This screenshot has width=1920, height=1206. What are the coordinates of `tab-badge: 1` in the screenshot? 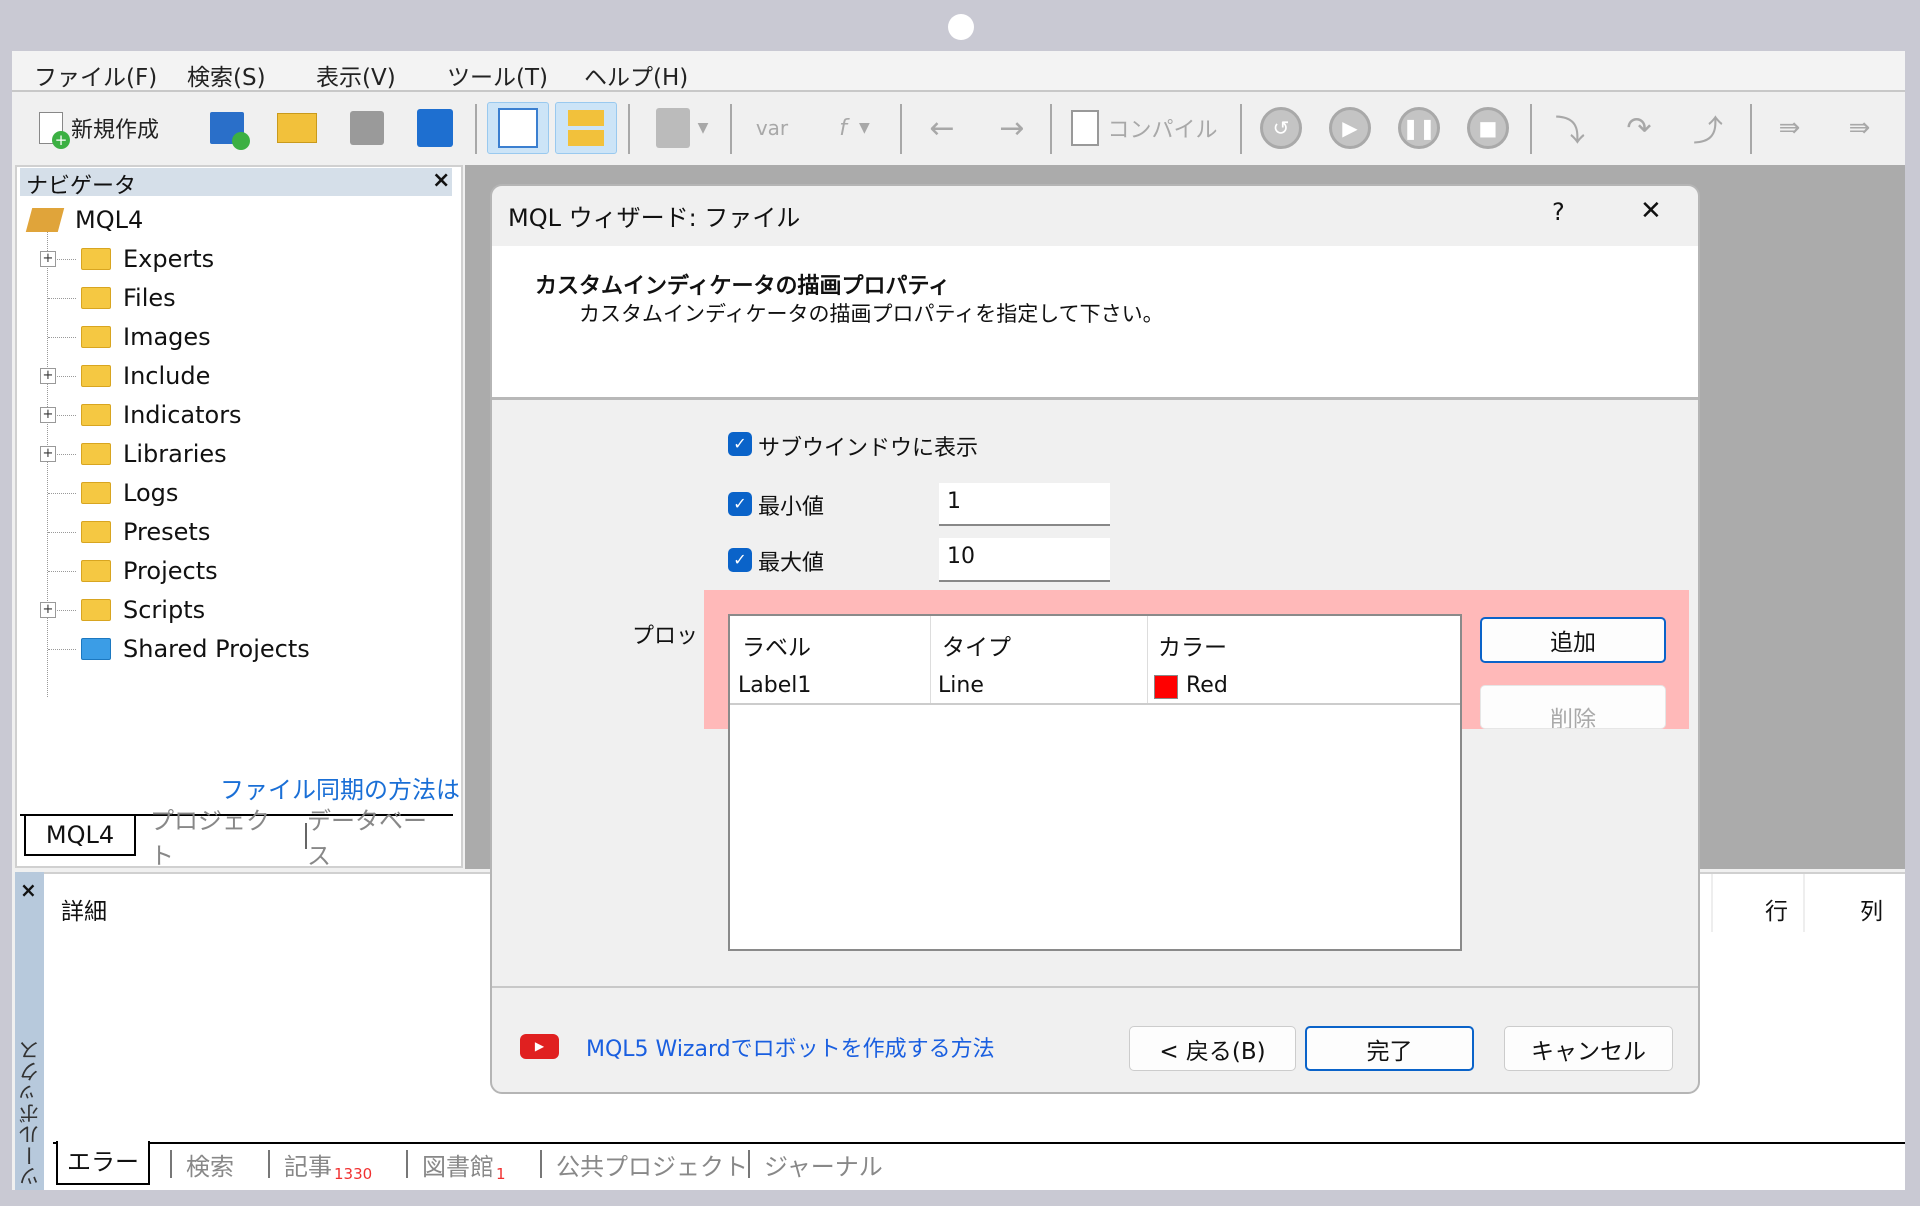 It's located at (501, 1174).